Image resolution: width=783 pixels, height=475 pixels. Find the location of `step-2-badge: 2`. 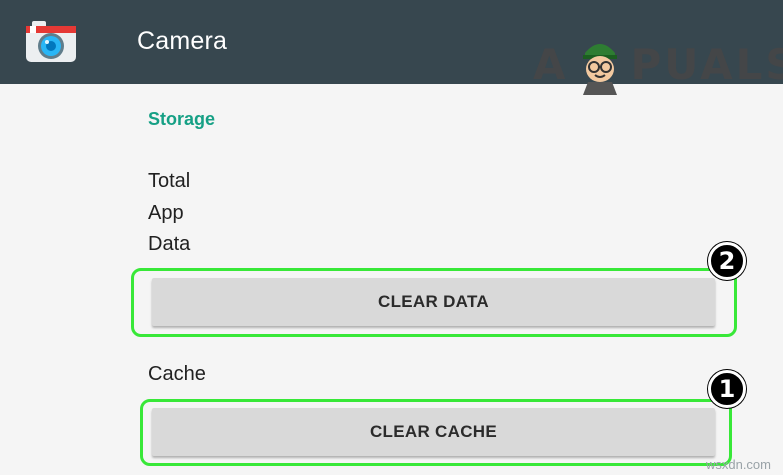

step-2-badge: 2 is located at coordinates (727, 261).